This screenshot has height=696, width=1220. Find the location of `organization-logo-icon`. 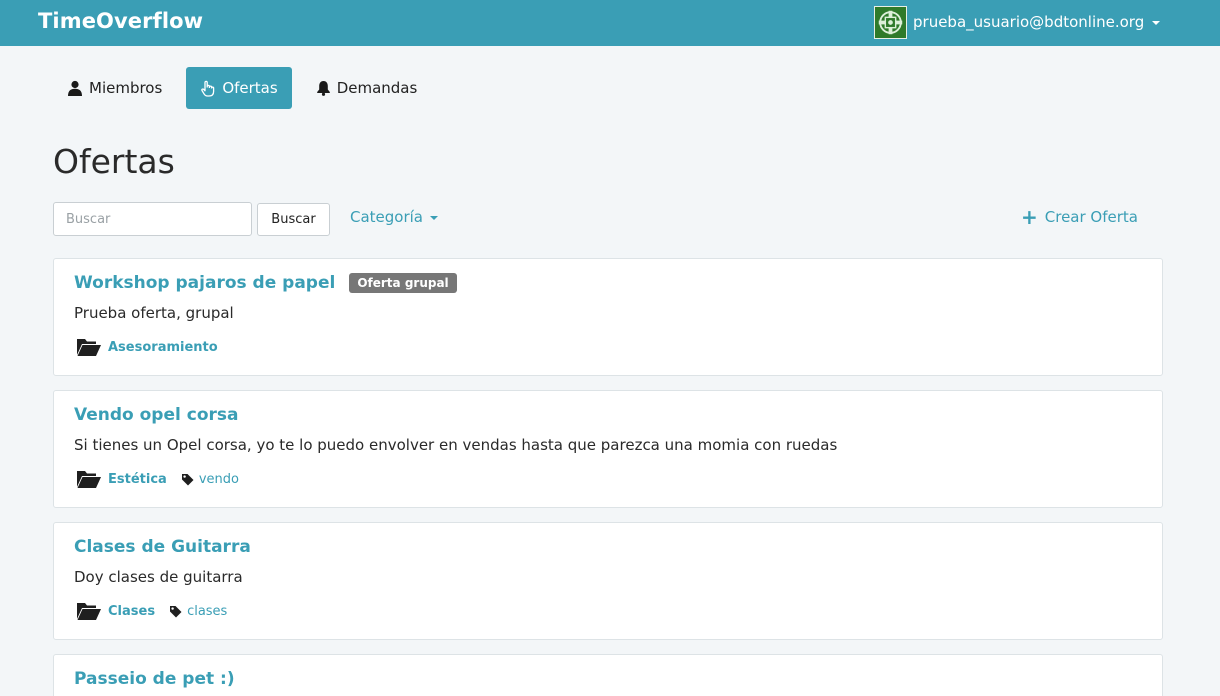

organization-logo-icon is located at coordinates (890, 22).